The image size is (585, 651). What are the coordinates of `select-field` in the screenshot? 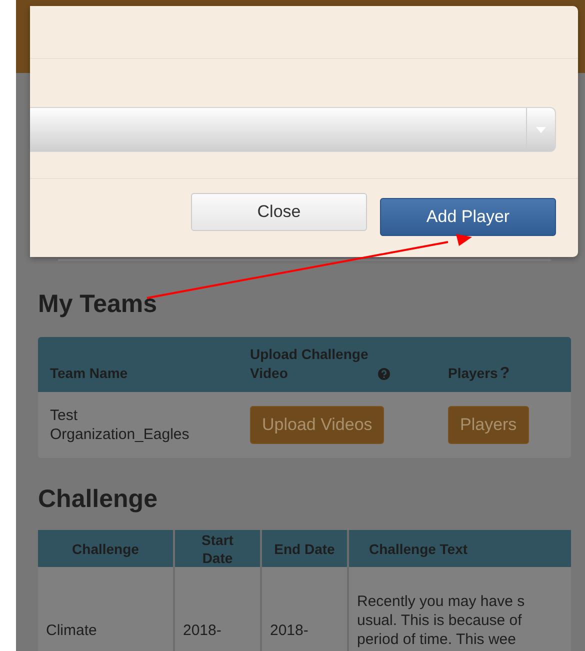 It's located at (293, 129).